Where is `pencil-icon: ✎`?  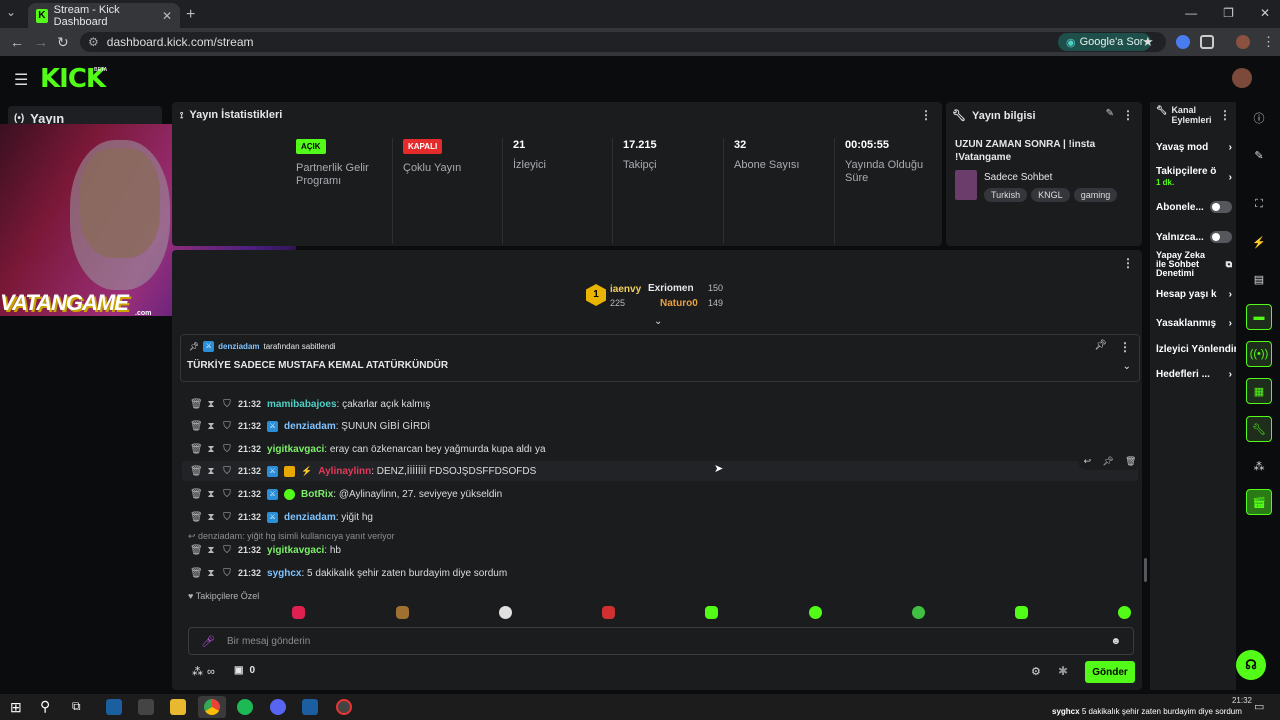 pencil-icon: ✎ is located at coordinates (1259, 155).